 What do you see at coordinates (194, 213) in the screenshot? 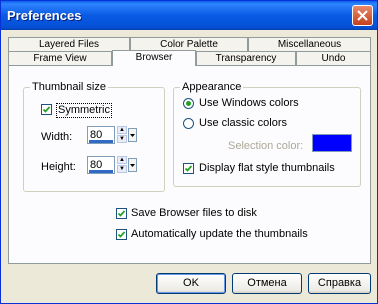
I see `save-browser-files-label: Save Browser files to disk` at bounding box center [194, 213].